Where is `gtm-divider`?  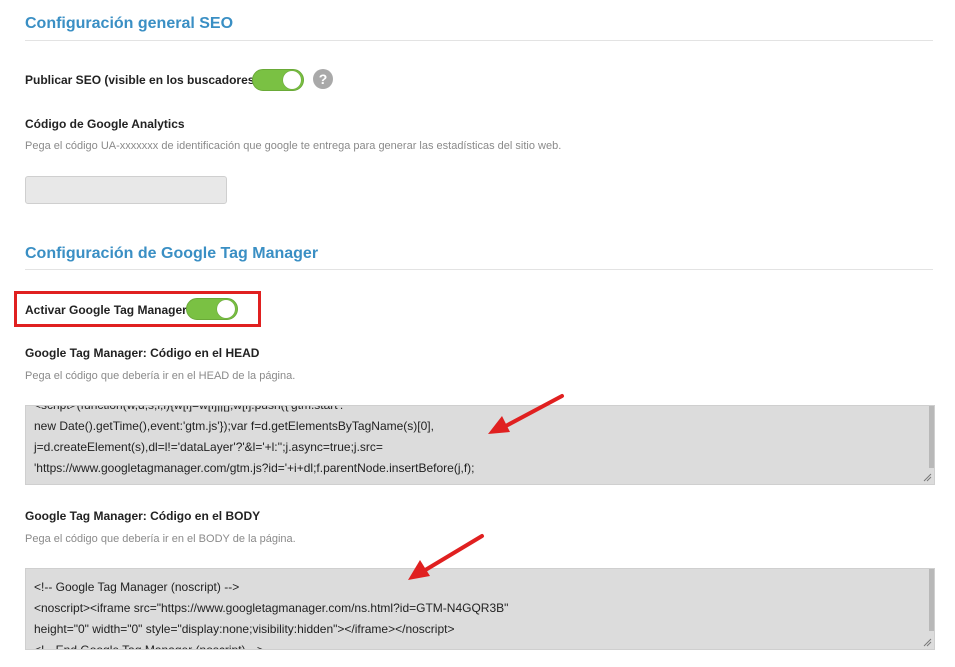 gtm-divider is located at coordinates (479, 269).